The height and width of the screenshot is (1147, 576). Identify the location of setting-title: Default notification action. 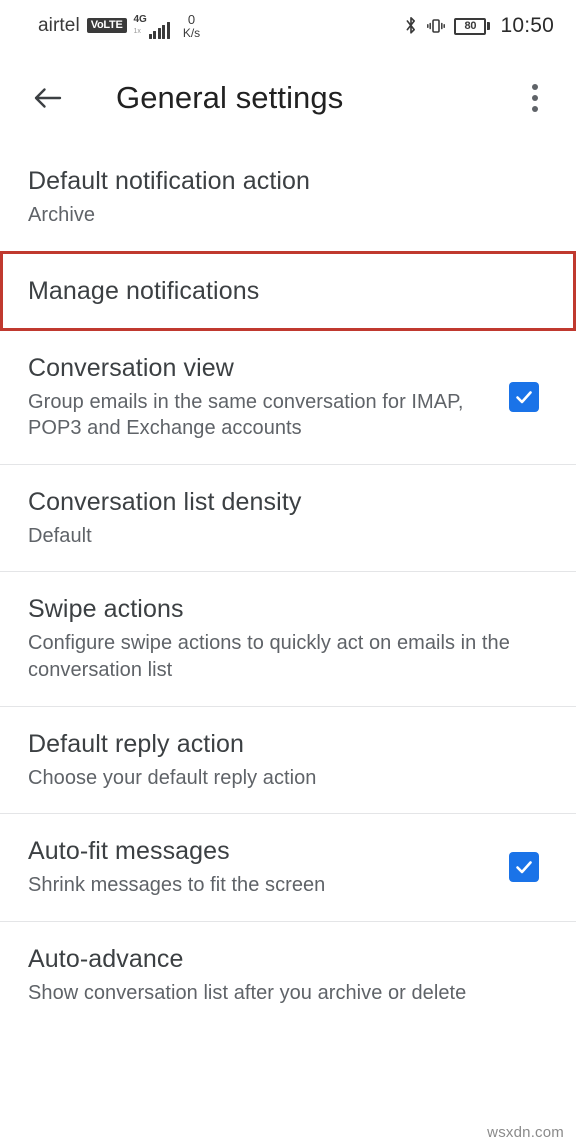
(169, 181).